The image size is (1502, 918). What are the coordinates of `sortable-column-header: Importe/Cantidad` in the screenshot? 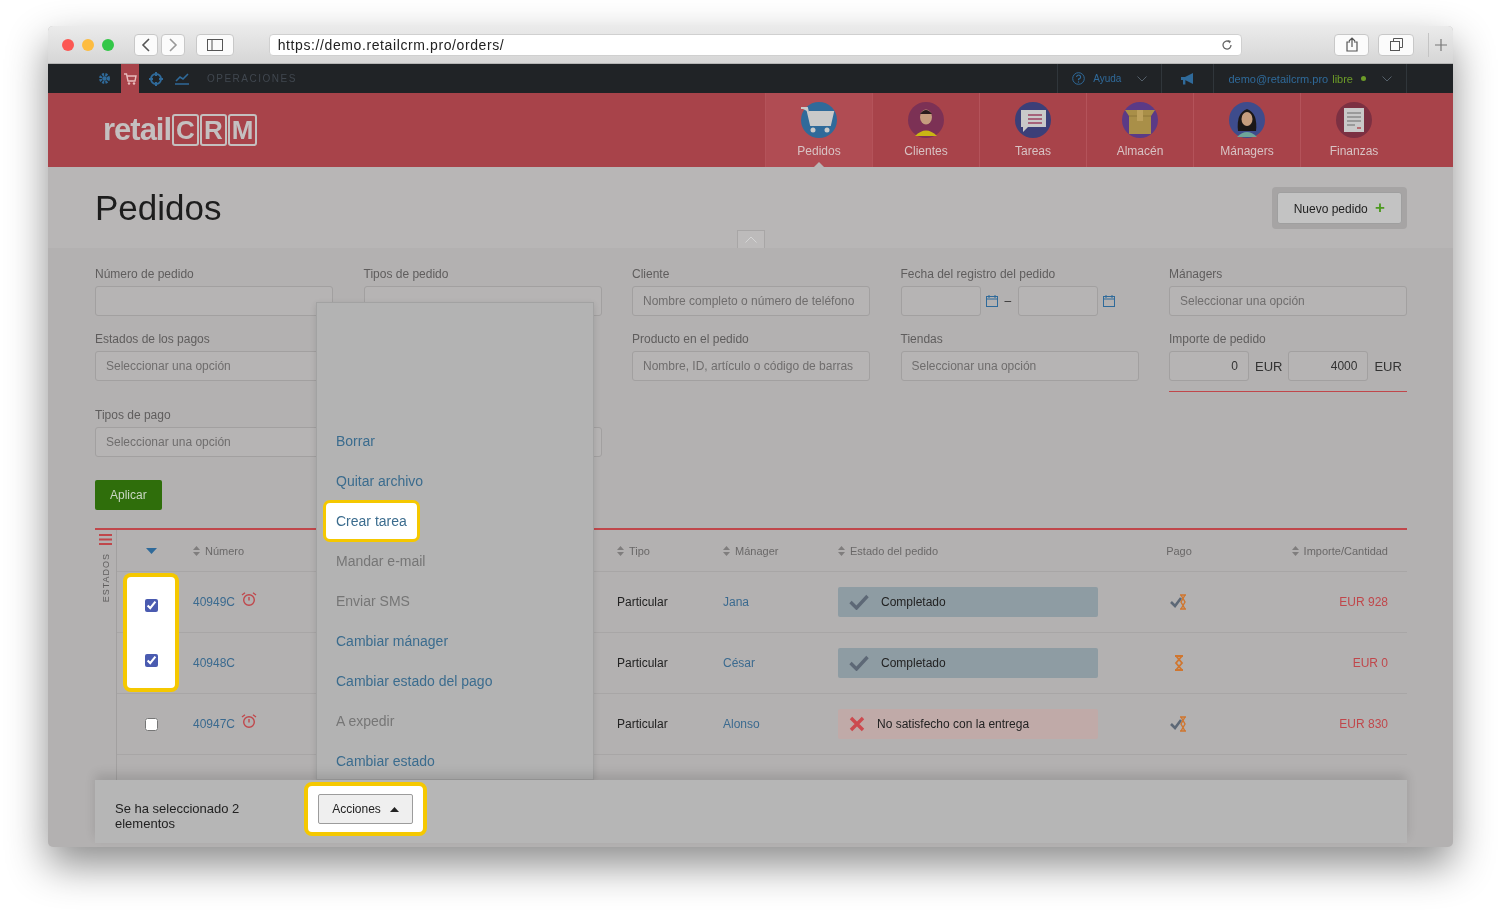 It's located at (1339, 550).